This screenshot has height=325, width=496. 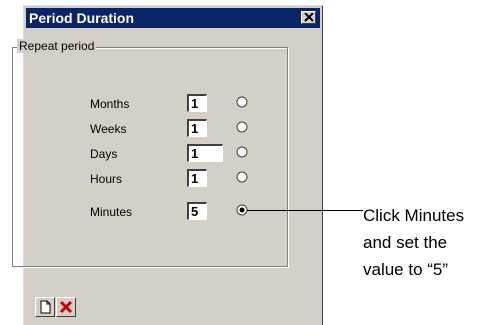 I want to click on days-label: Days, so click(x=104, y=154).